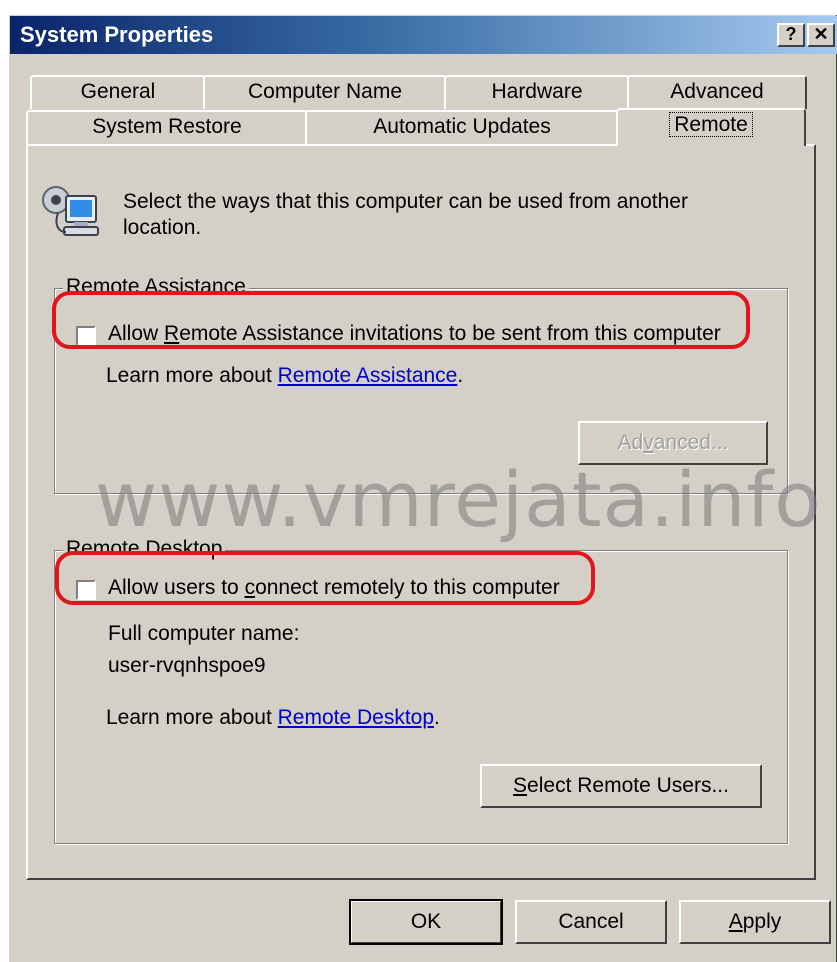 The height and width of the screenshot is (962, 837). I want to click on tab-label: General, so click(118, 91).